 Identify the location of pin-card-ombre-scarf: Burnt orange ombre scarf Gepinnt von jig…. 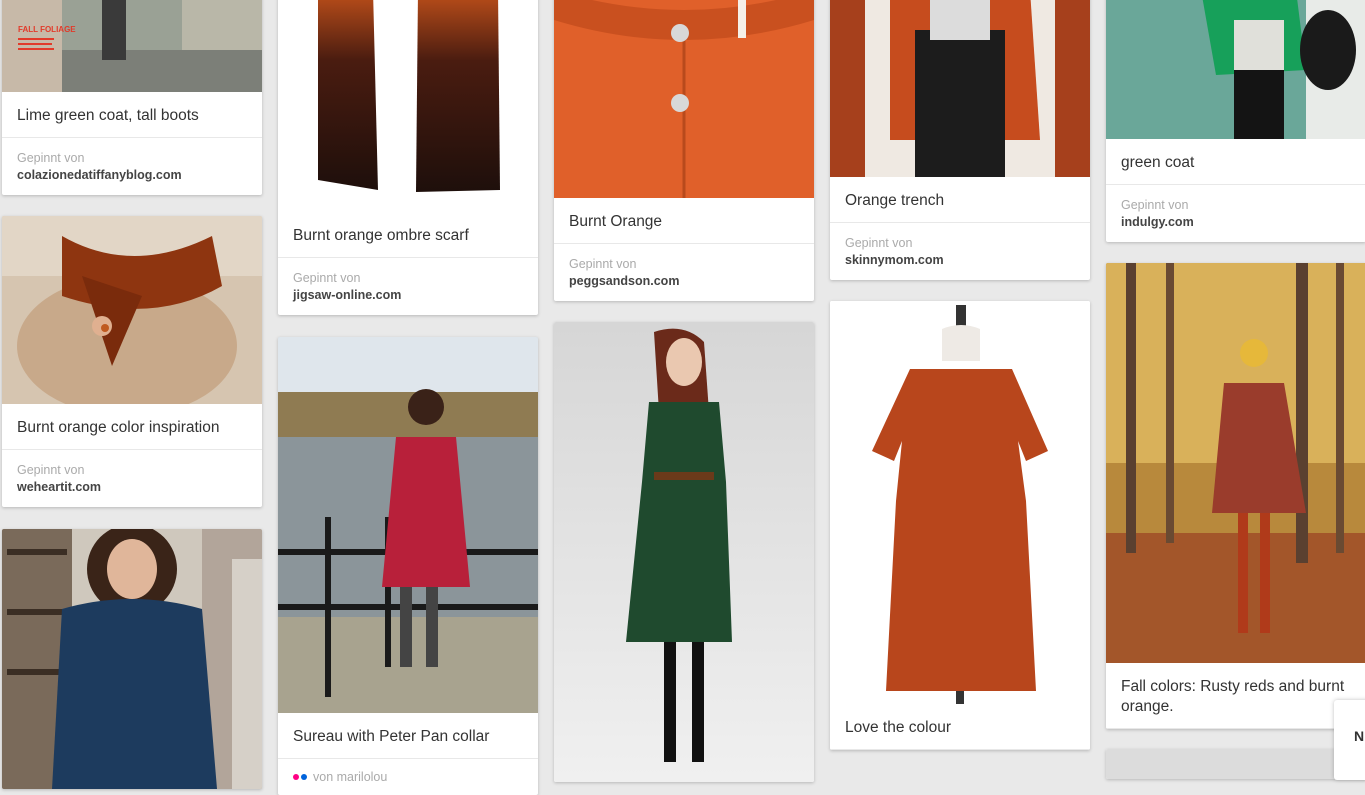
(408, 157).